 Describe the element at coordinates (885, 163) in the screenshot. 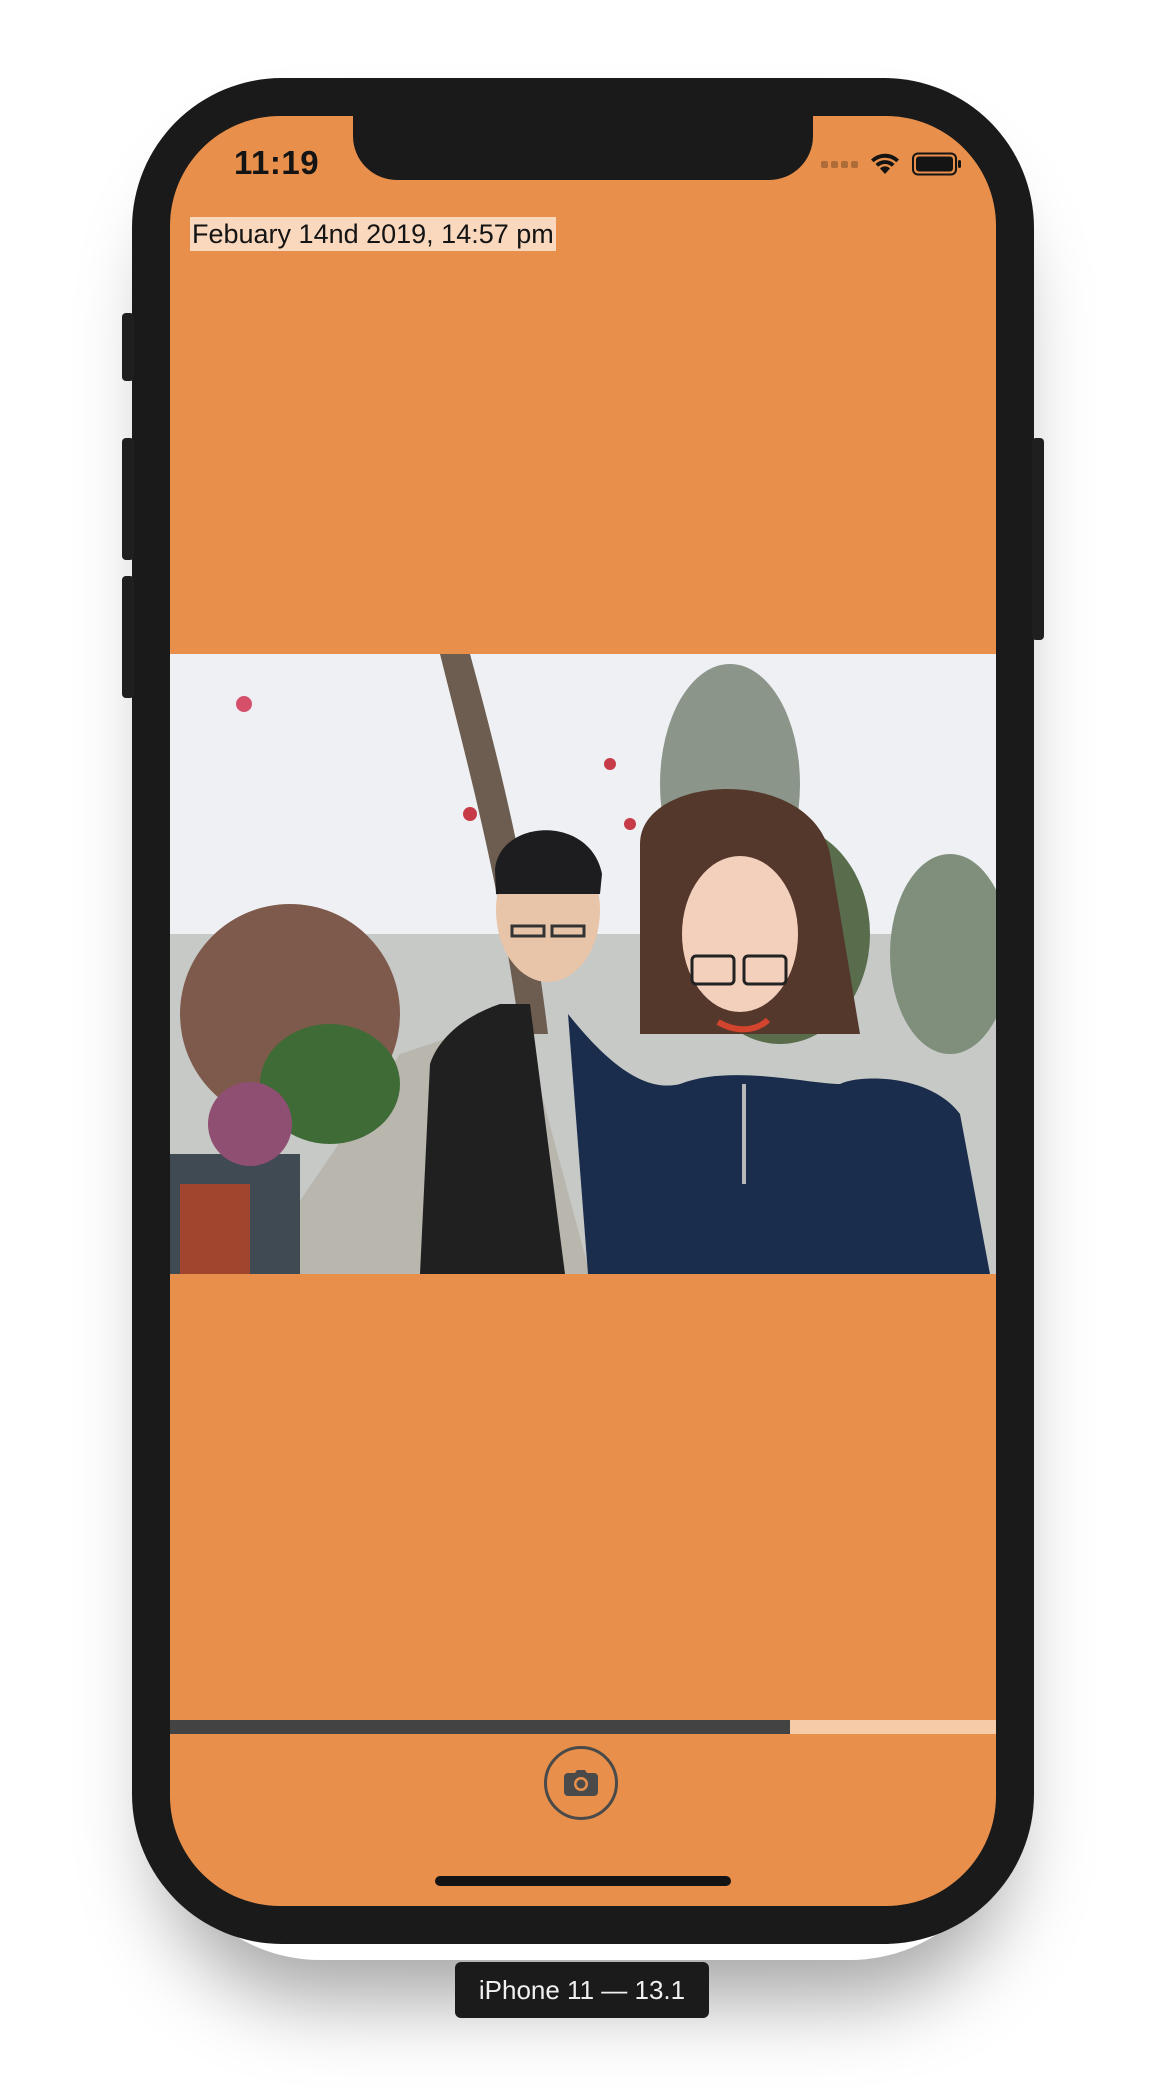

I see `wifi-icon` at that location.